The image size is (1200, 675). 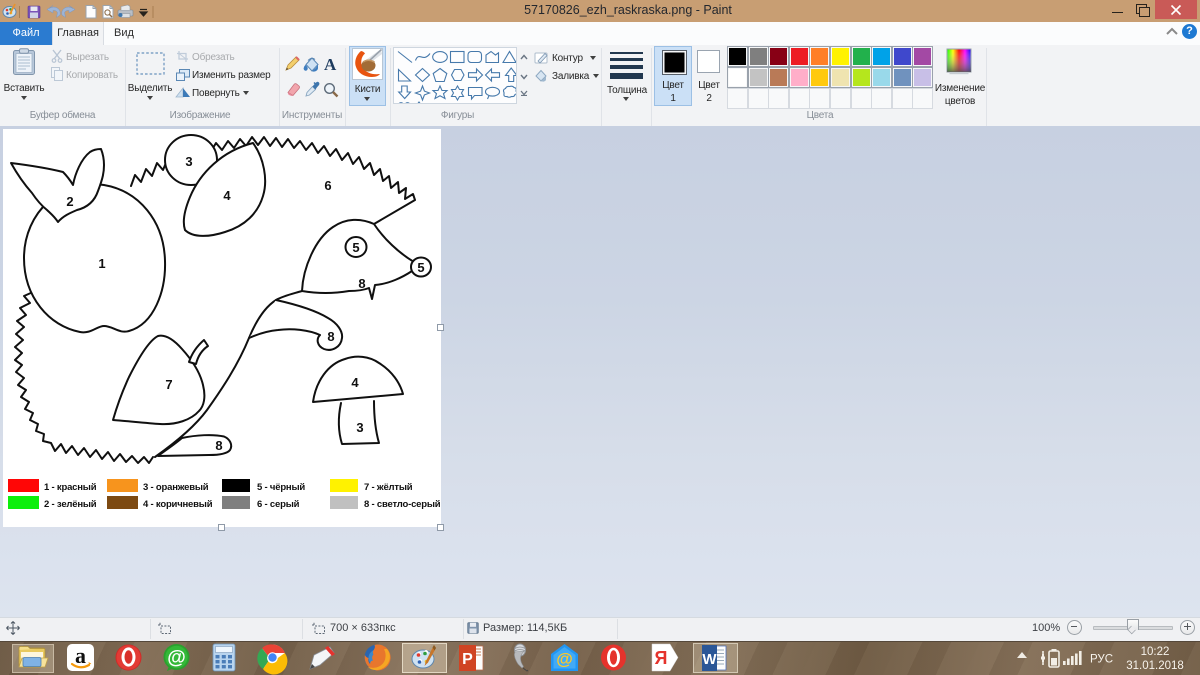 What do you see at coordinates (1155, 666) in the screenshot?
I see `svg-text: 31.01.2018` at bounding box center [1155, 666].